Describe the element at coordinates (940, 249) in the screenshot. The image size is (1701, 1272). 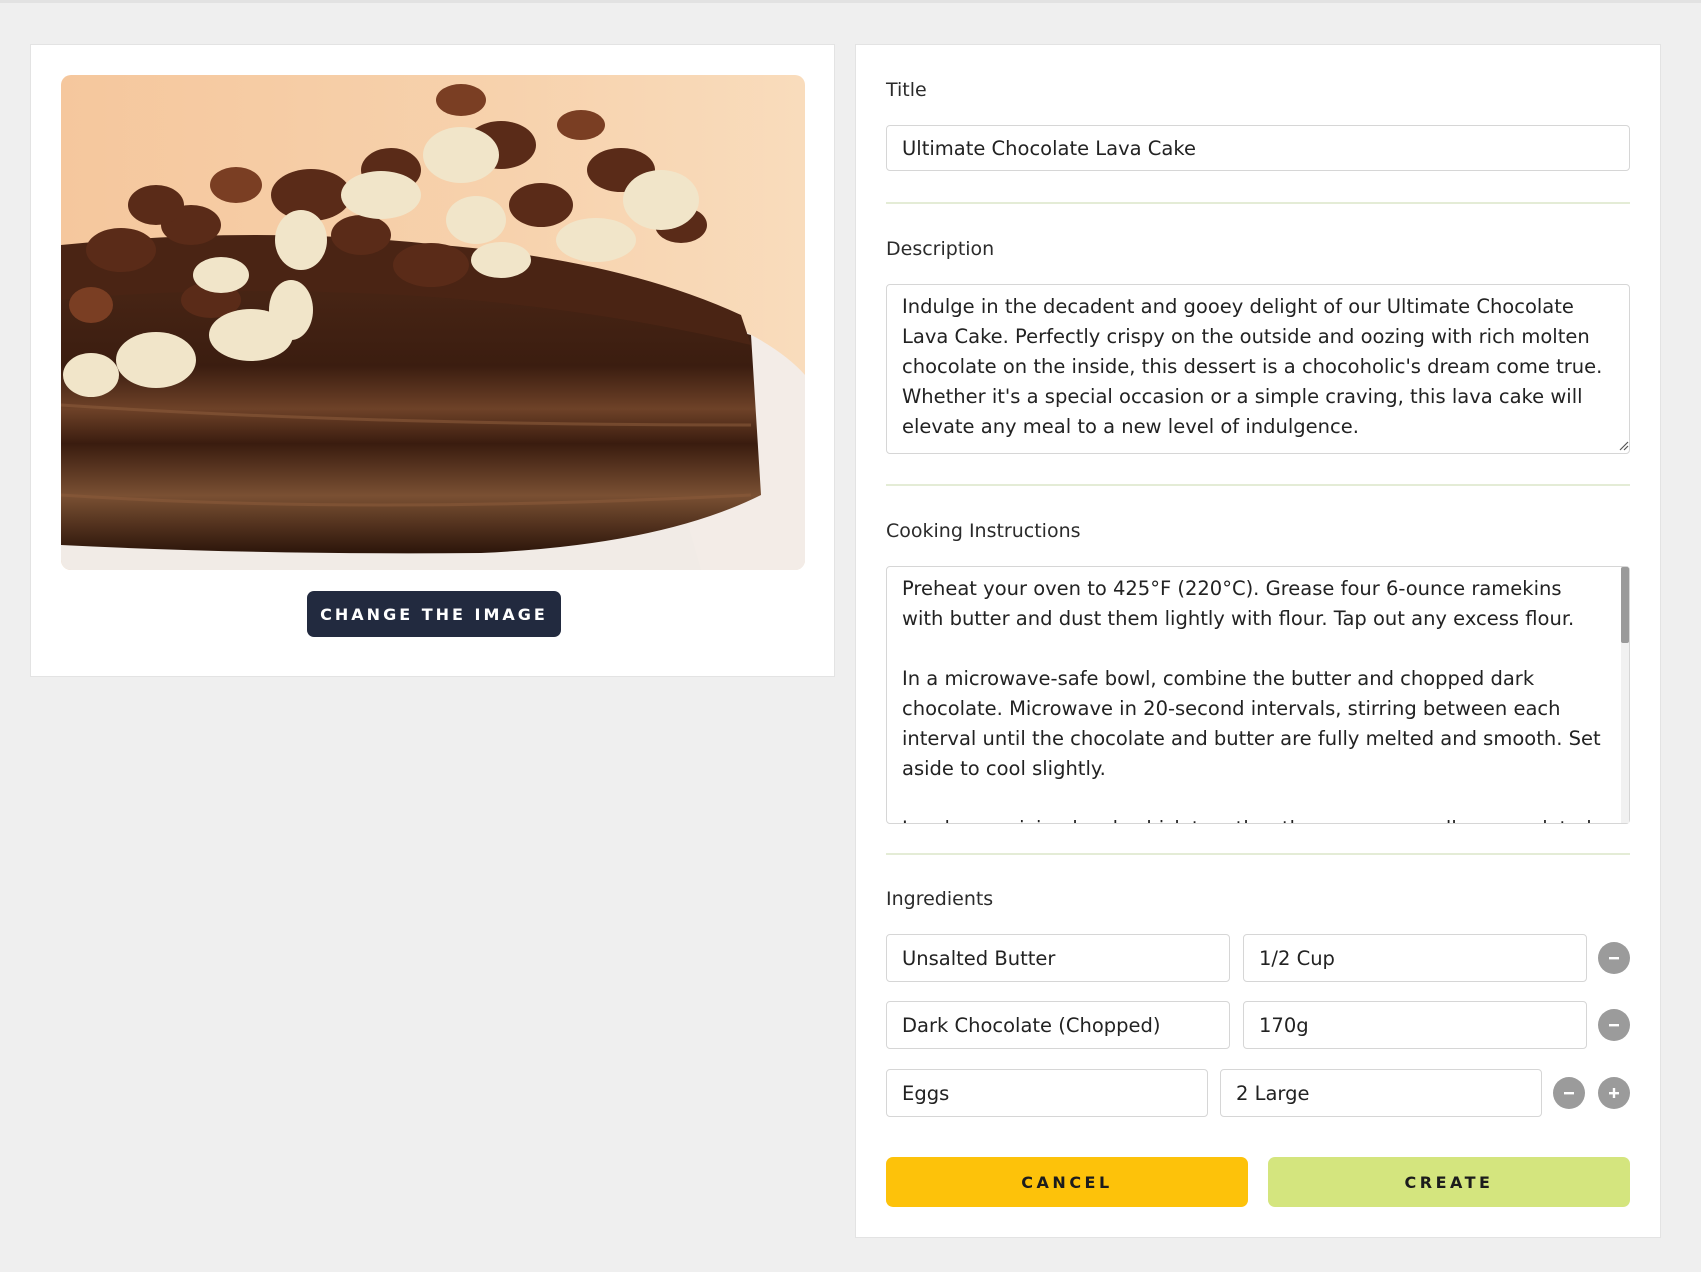
I see `description-label: Description` at that location.